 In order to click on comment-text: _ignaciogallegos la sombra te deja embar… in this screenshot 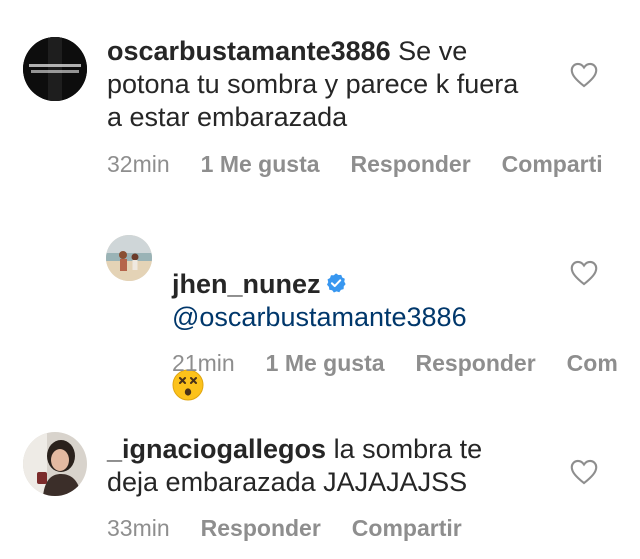, I will do `click(317, 466)`.